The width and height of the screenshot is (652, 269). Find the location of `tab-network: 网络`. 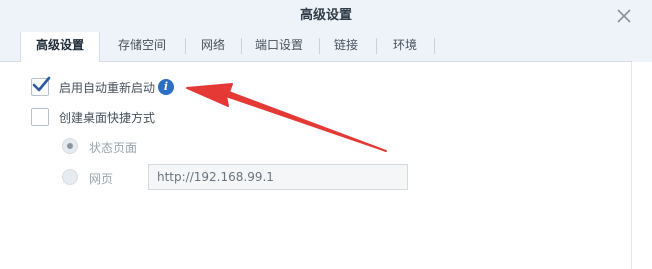

tab-network: 网络 is located at coordinates (213, 46).